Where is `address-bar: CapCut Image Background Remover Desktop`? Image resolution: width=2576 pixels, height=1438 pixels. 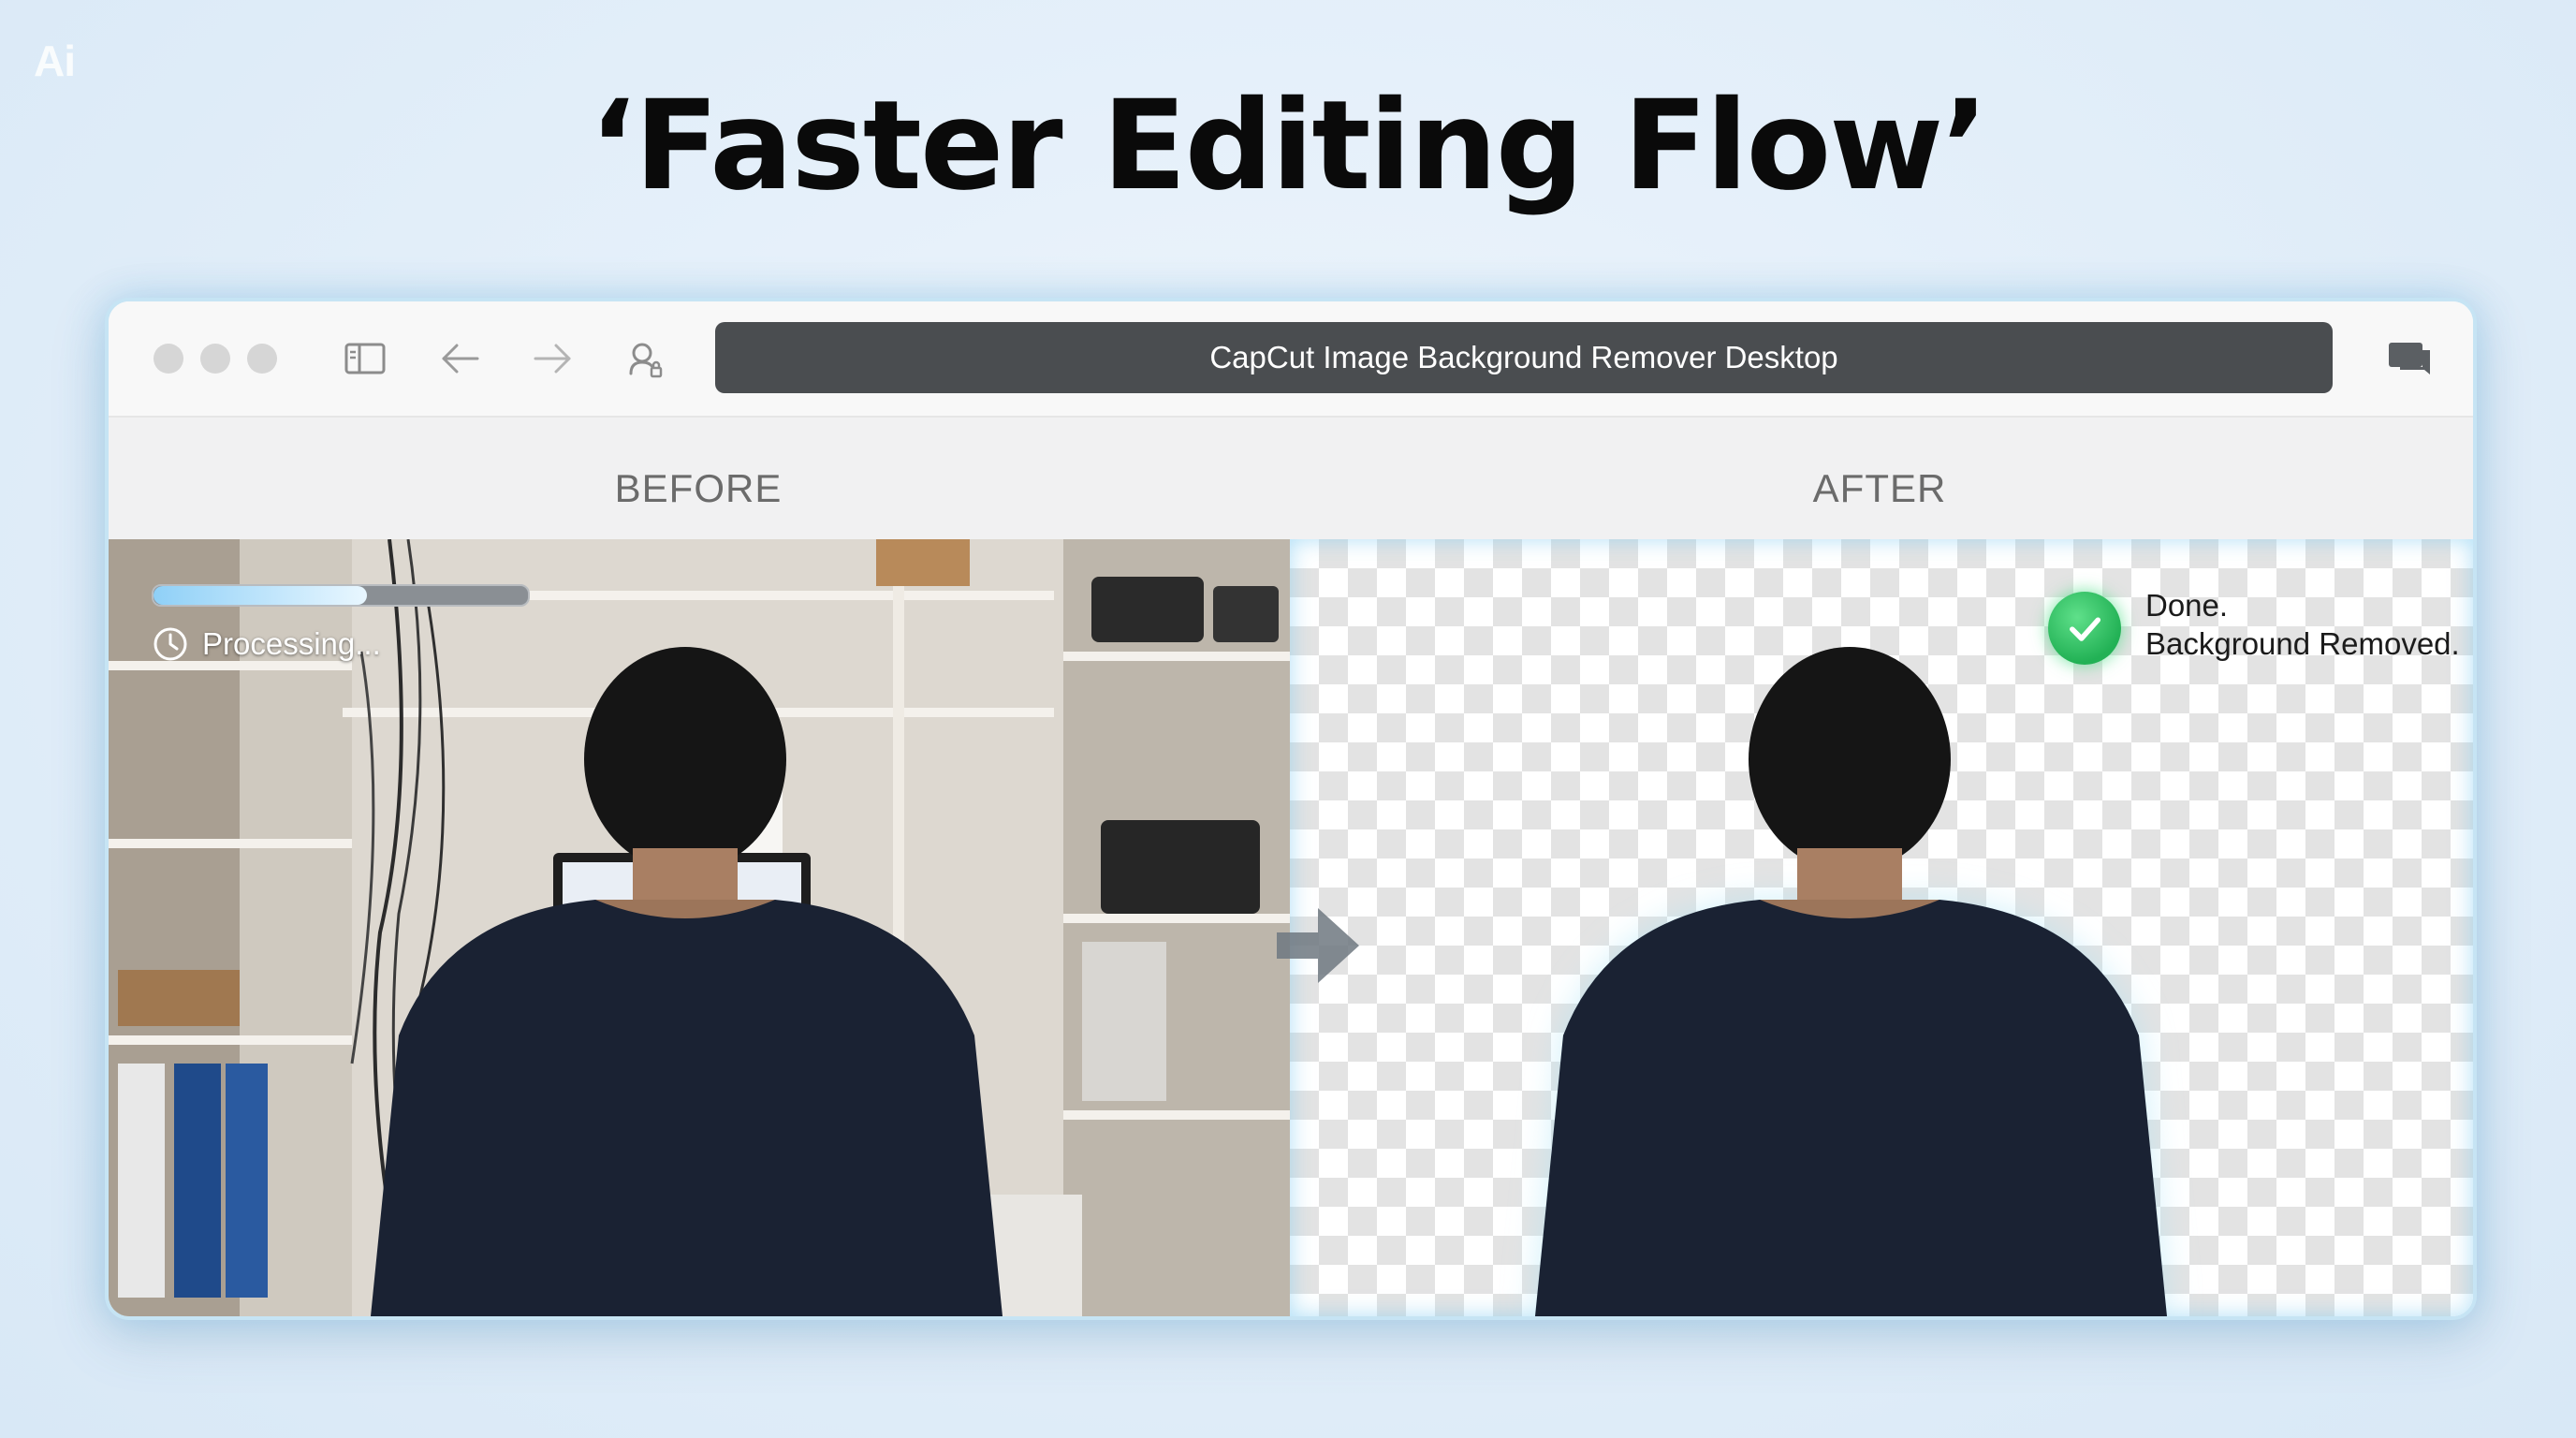 address-bar: CapCut Image Background Remover Desktop is located at coordinates (1524, 357).